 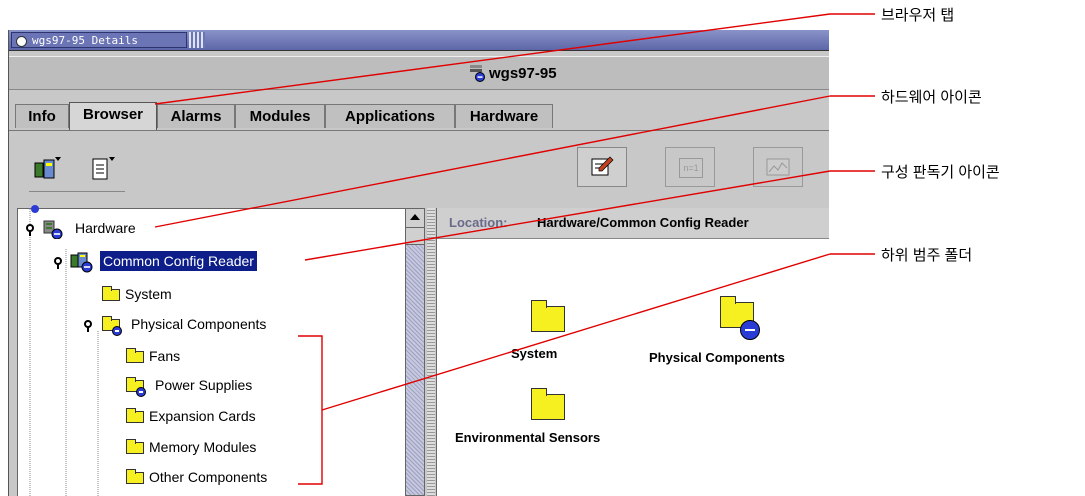 What do you see at coordinates (415, 218) in the screenshot?
I see `scroll-up-arrow-icon` at bounding box center [415, 218].